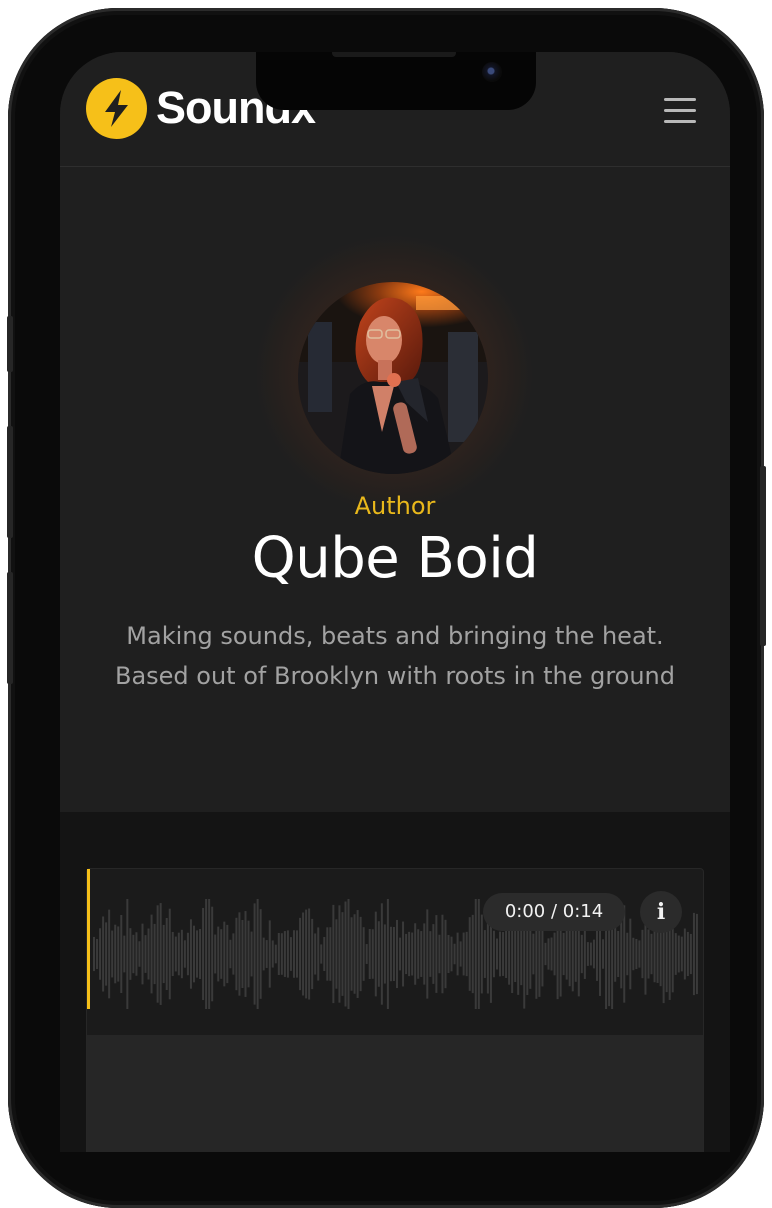 The height and width of the screenshot is (1208, 772). I want to click on front-camera, so click(492, 72).